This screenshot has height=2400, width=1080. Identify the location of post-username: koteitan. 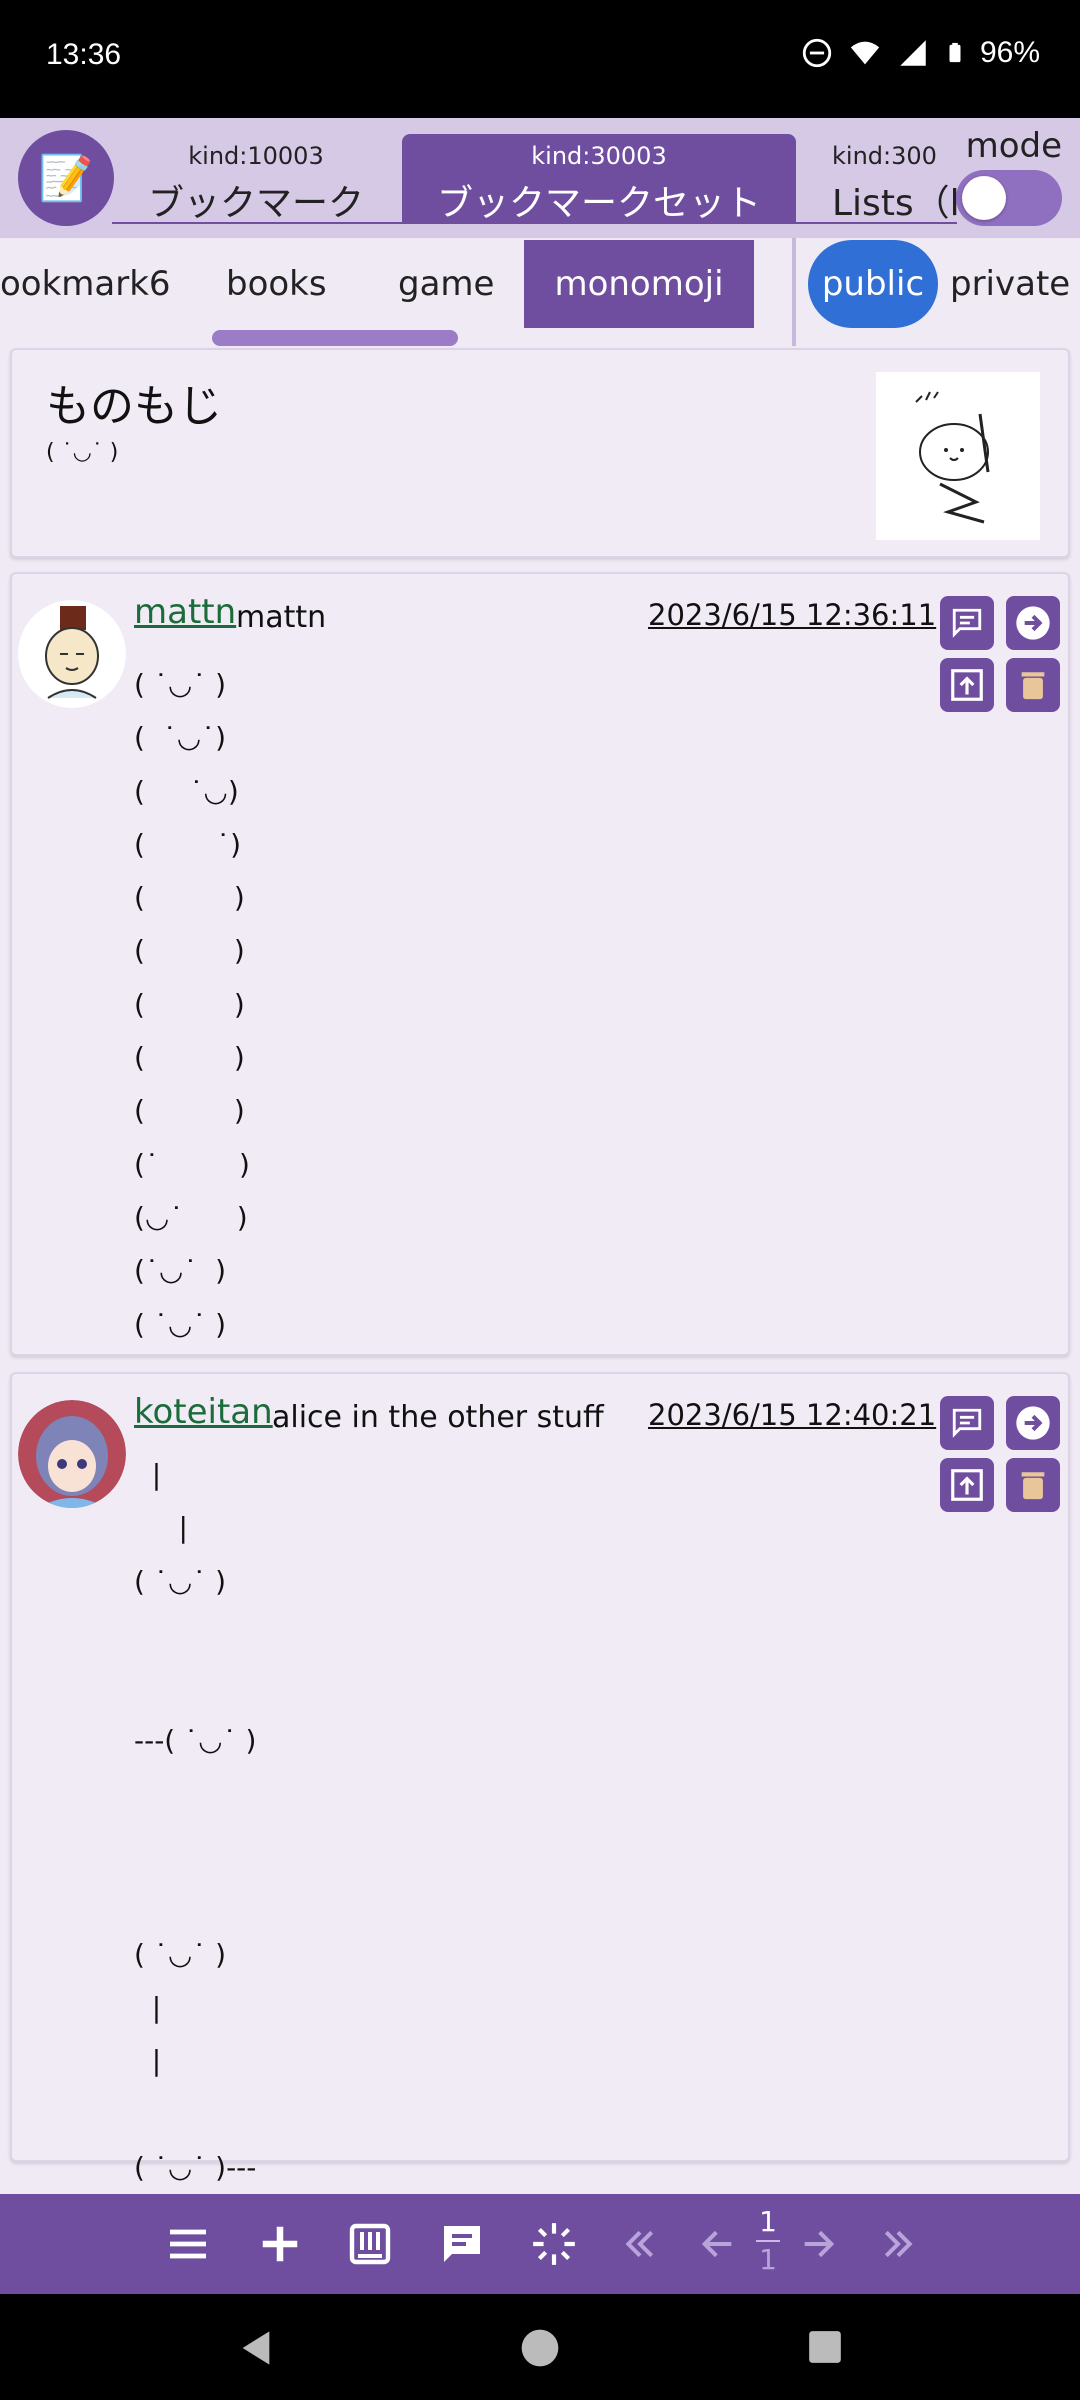
(203, 1412).